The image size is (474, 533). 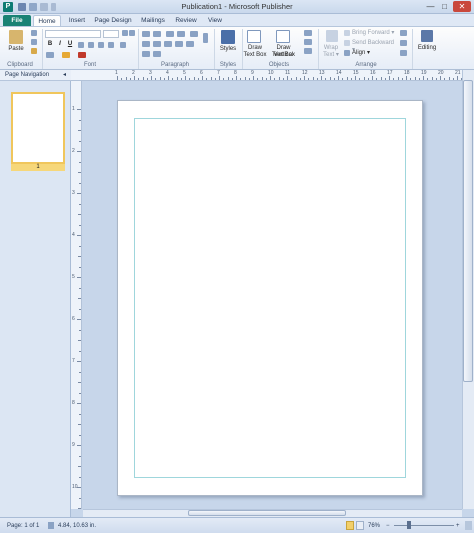 I want to click on picture-icon, so click(x=308, y=42).